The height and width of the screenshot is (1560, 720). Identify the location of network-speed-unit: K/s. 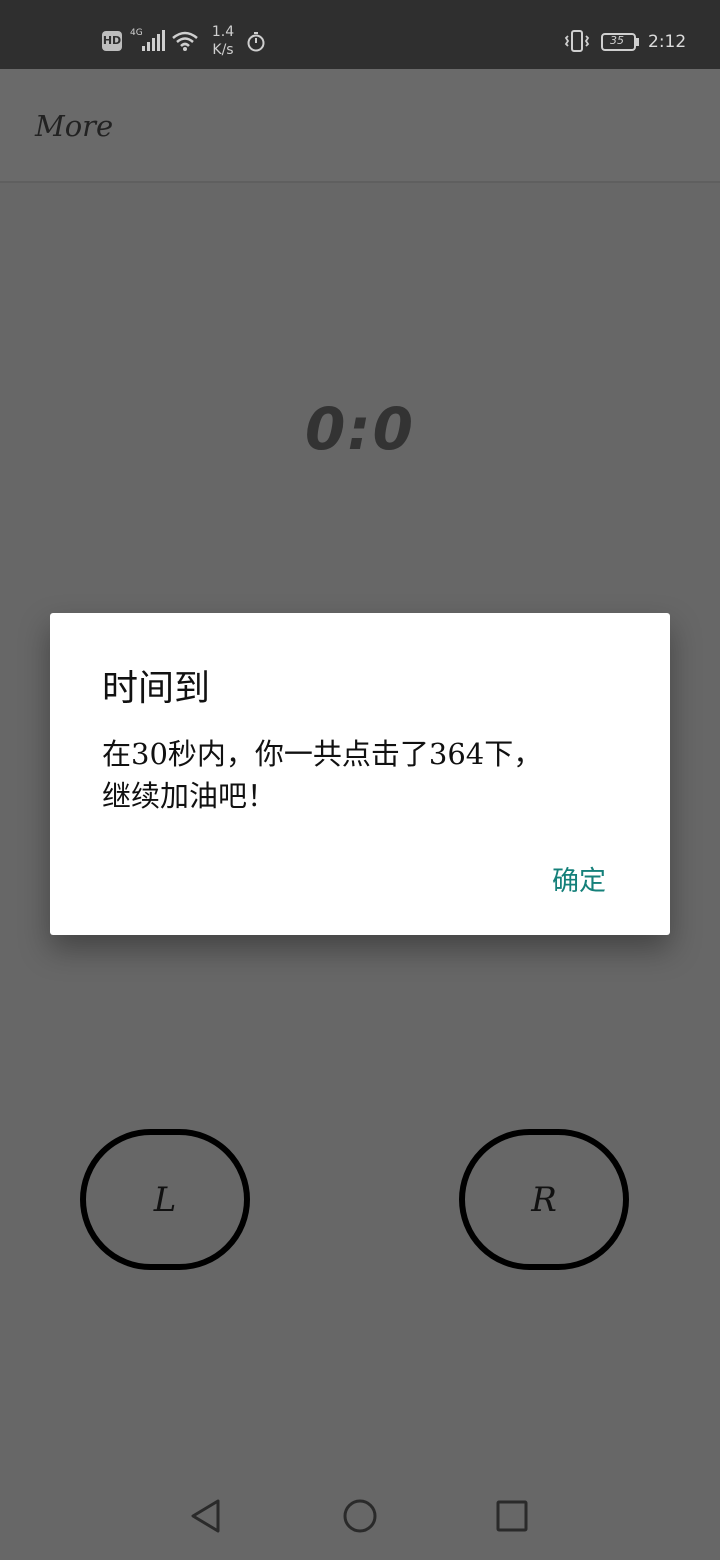
(223, 50).